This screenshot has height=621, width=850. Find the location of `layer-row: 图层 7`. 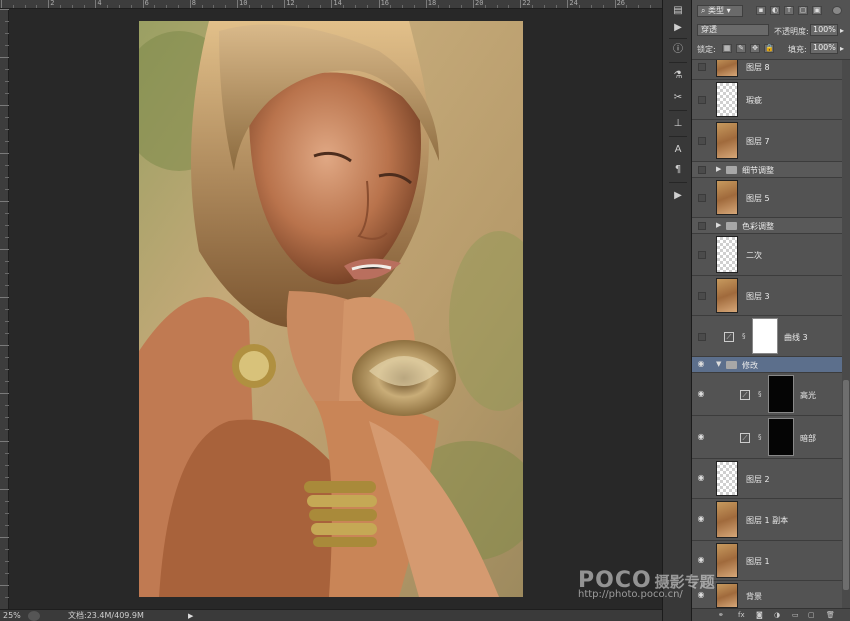

layer-row: 图层 7 is located at coordinates (767, 141).